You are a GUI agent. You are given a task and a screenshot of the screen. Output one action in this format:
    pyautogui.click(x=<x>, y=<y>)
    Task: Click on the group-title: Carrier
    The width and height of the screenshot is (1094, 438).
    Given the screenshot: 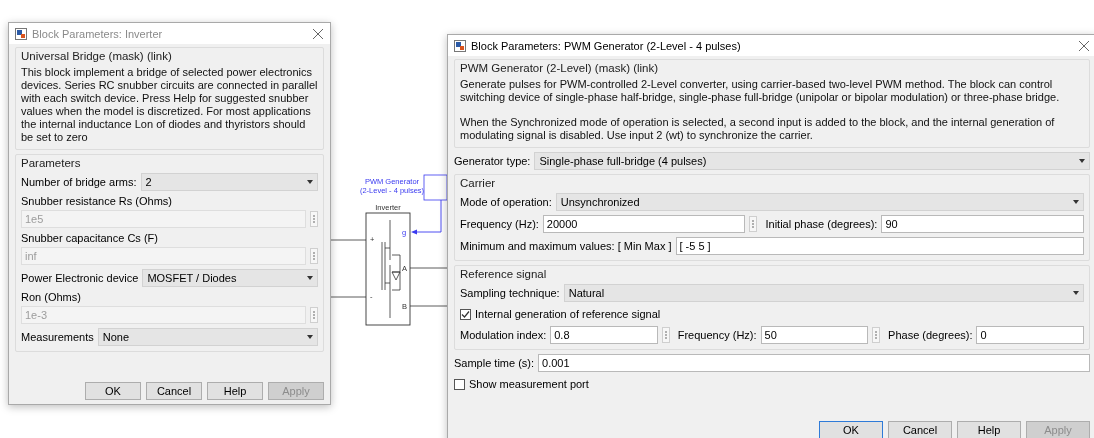 What is the action you would take?
    pyautogui.click(x=478, y=183)
    